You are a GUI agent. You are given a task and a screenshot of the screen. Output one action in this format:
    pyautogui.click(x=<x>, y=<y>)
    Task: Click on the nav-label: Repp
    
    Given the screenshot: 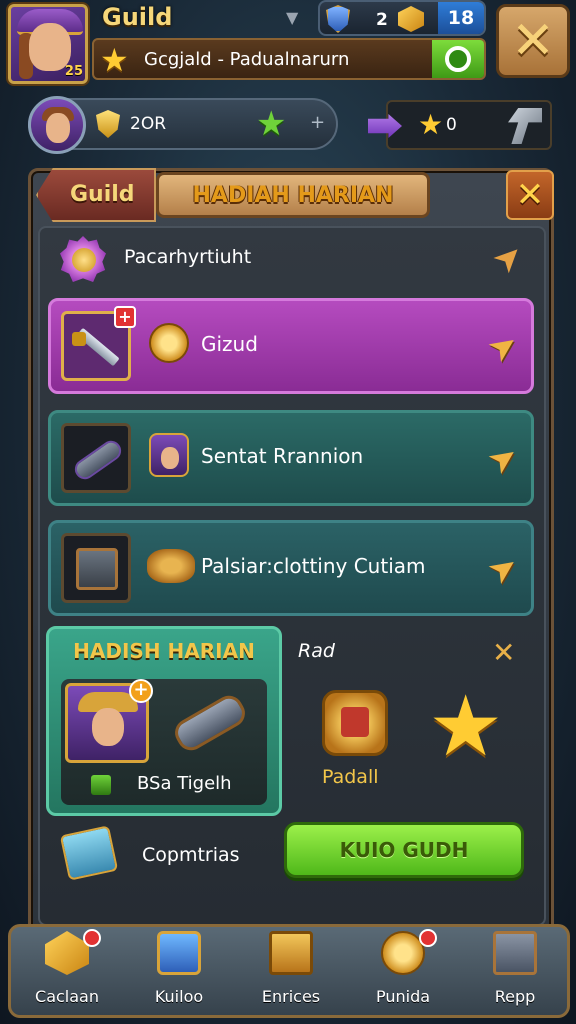 What is the action you would take?
    pyautogui.click(x=515, y=996)
    